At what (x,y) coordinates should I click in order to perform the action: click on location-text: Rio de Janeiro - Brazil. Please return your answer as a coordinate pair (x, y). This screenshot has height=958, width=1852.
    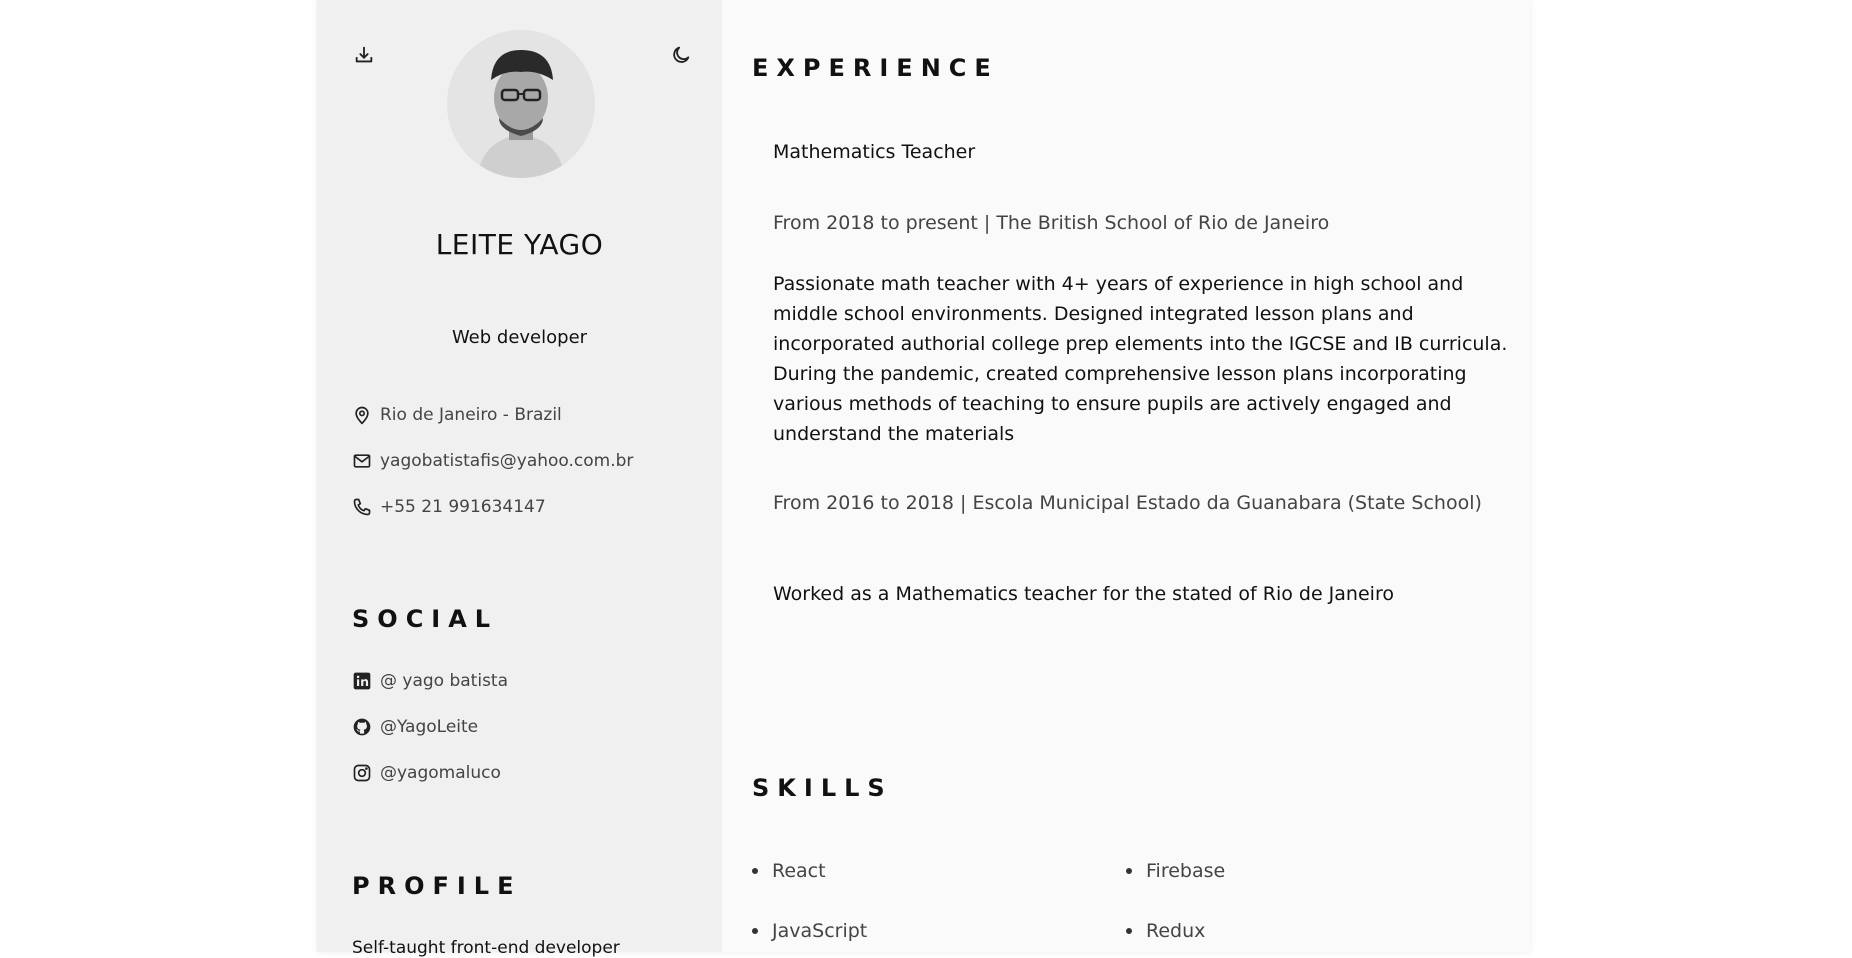
    Looking at the image, I should click on (471, 415).